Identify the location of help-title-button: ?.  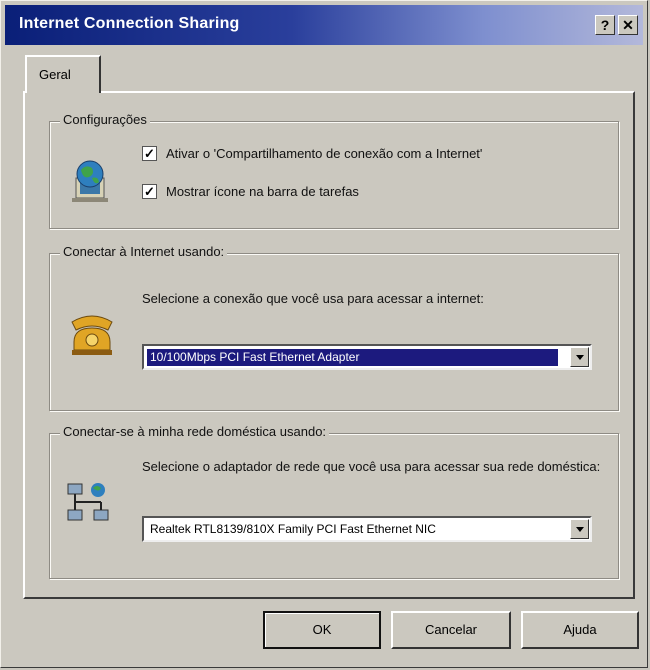
(605, 25).